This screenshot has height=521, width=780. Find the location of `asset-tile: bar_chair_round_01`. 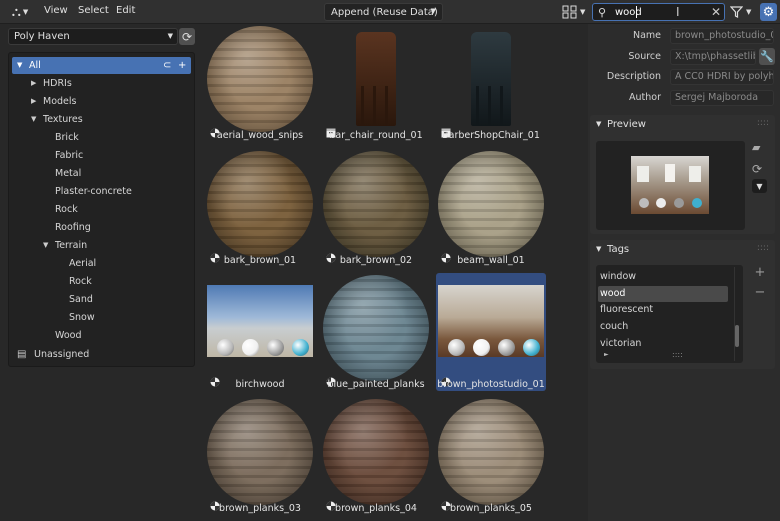

asset-tile: bar_chair_round_01 is located at coordinates (376, 83).